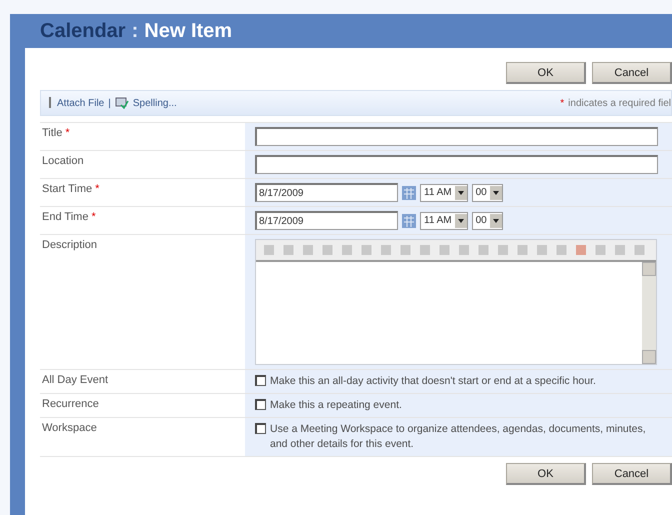 The image size is (672, 515). I want to click on spelling-icon, so click(121, 103).